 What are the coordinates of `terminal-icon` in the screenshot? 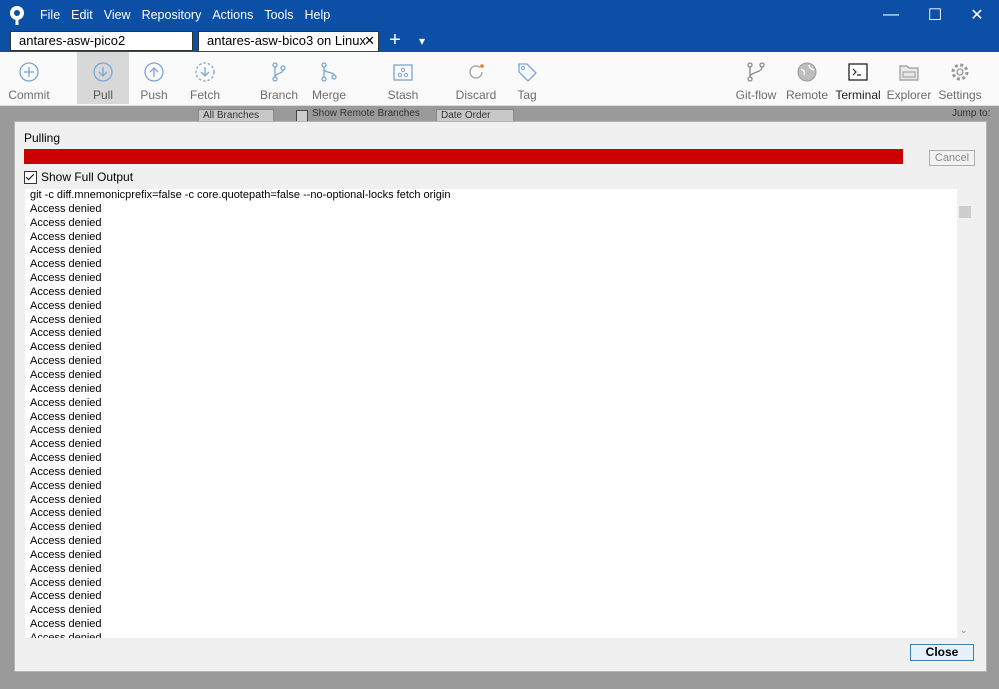 It's located at (858, 72).